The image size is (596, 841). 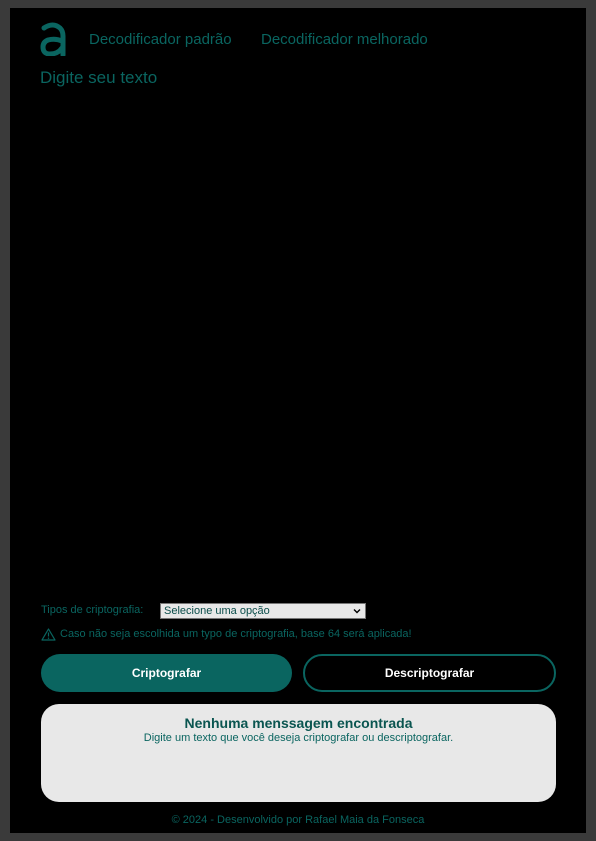 I want to click on chevron-down-icon, so click(x=357, y=611).